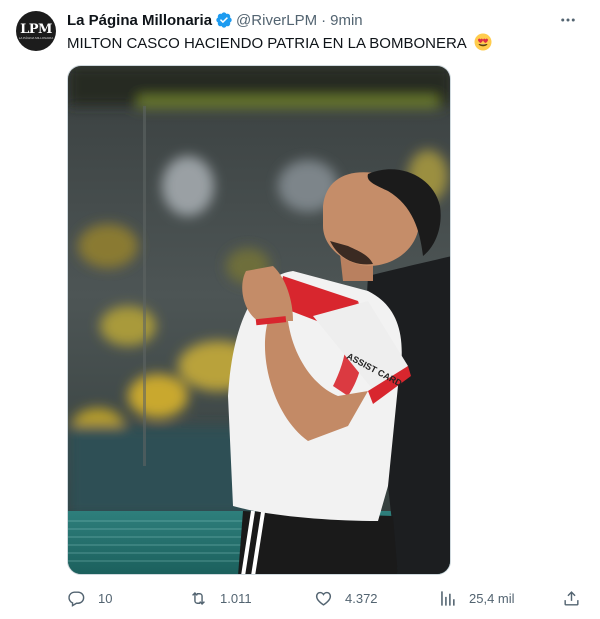  I want to click on action-bar: 10 1.011 4.372 25,4 mil, so click(327, 598).